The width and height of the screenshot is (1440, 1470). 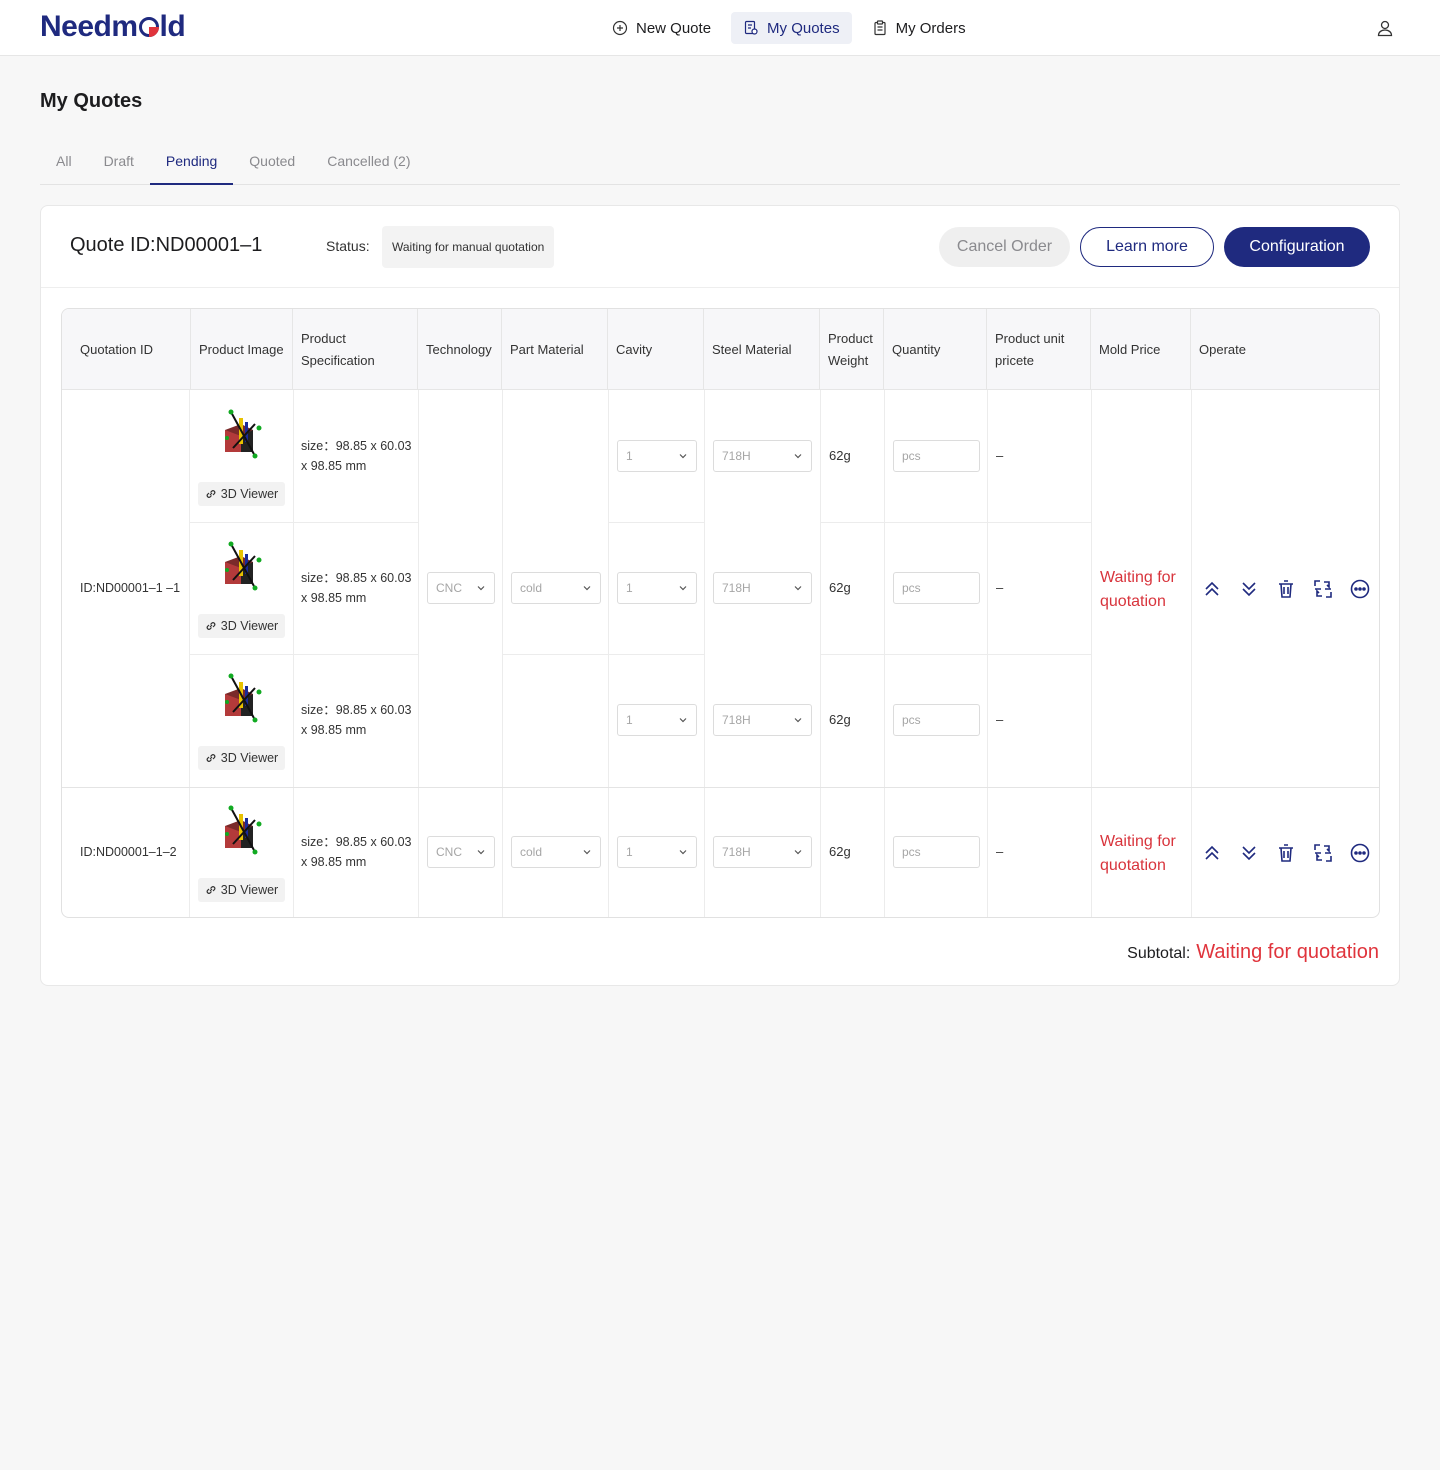 What do you see at coordinates (348, 246) in the screenshot?
I see `status-label: Status:` at bounding box center [348, 246].